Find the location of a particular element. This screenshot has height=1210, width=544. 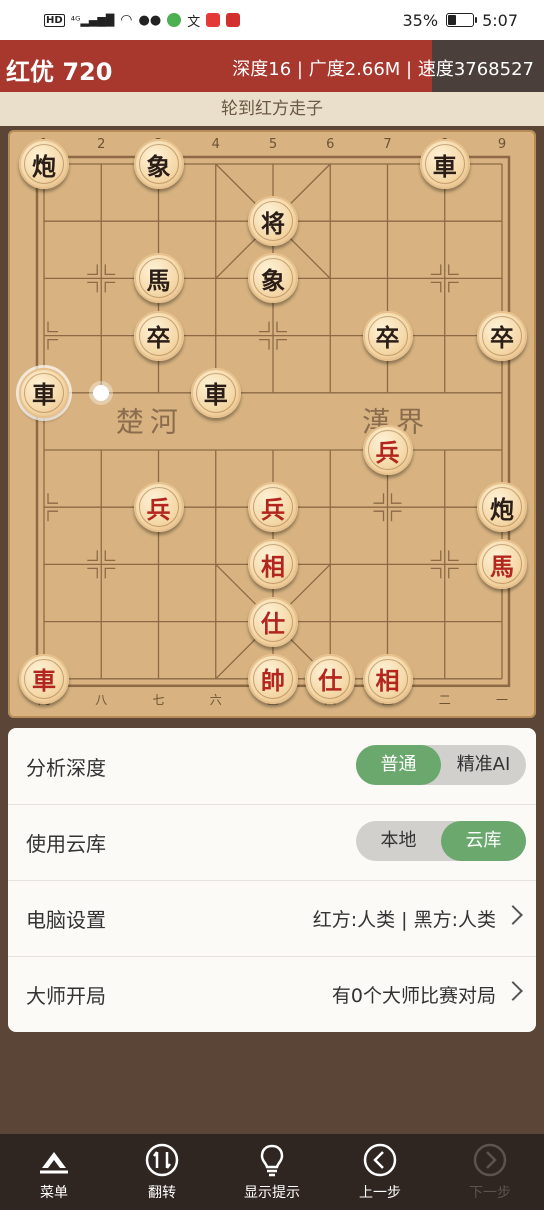

analysis-depth-label: 分析深度 is located at coordinates (66, 768).